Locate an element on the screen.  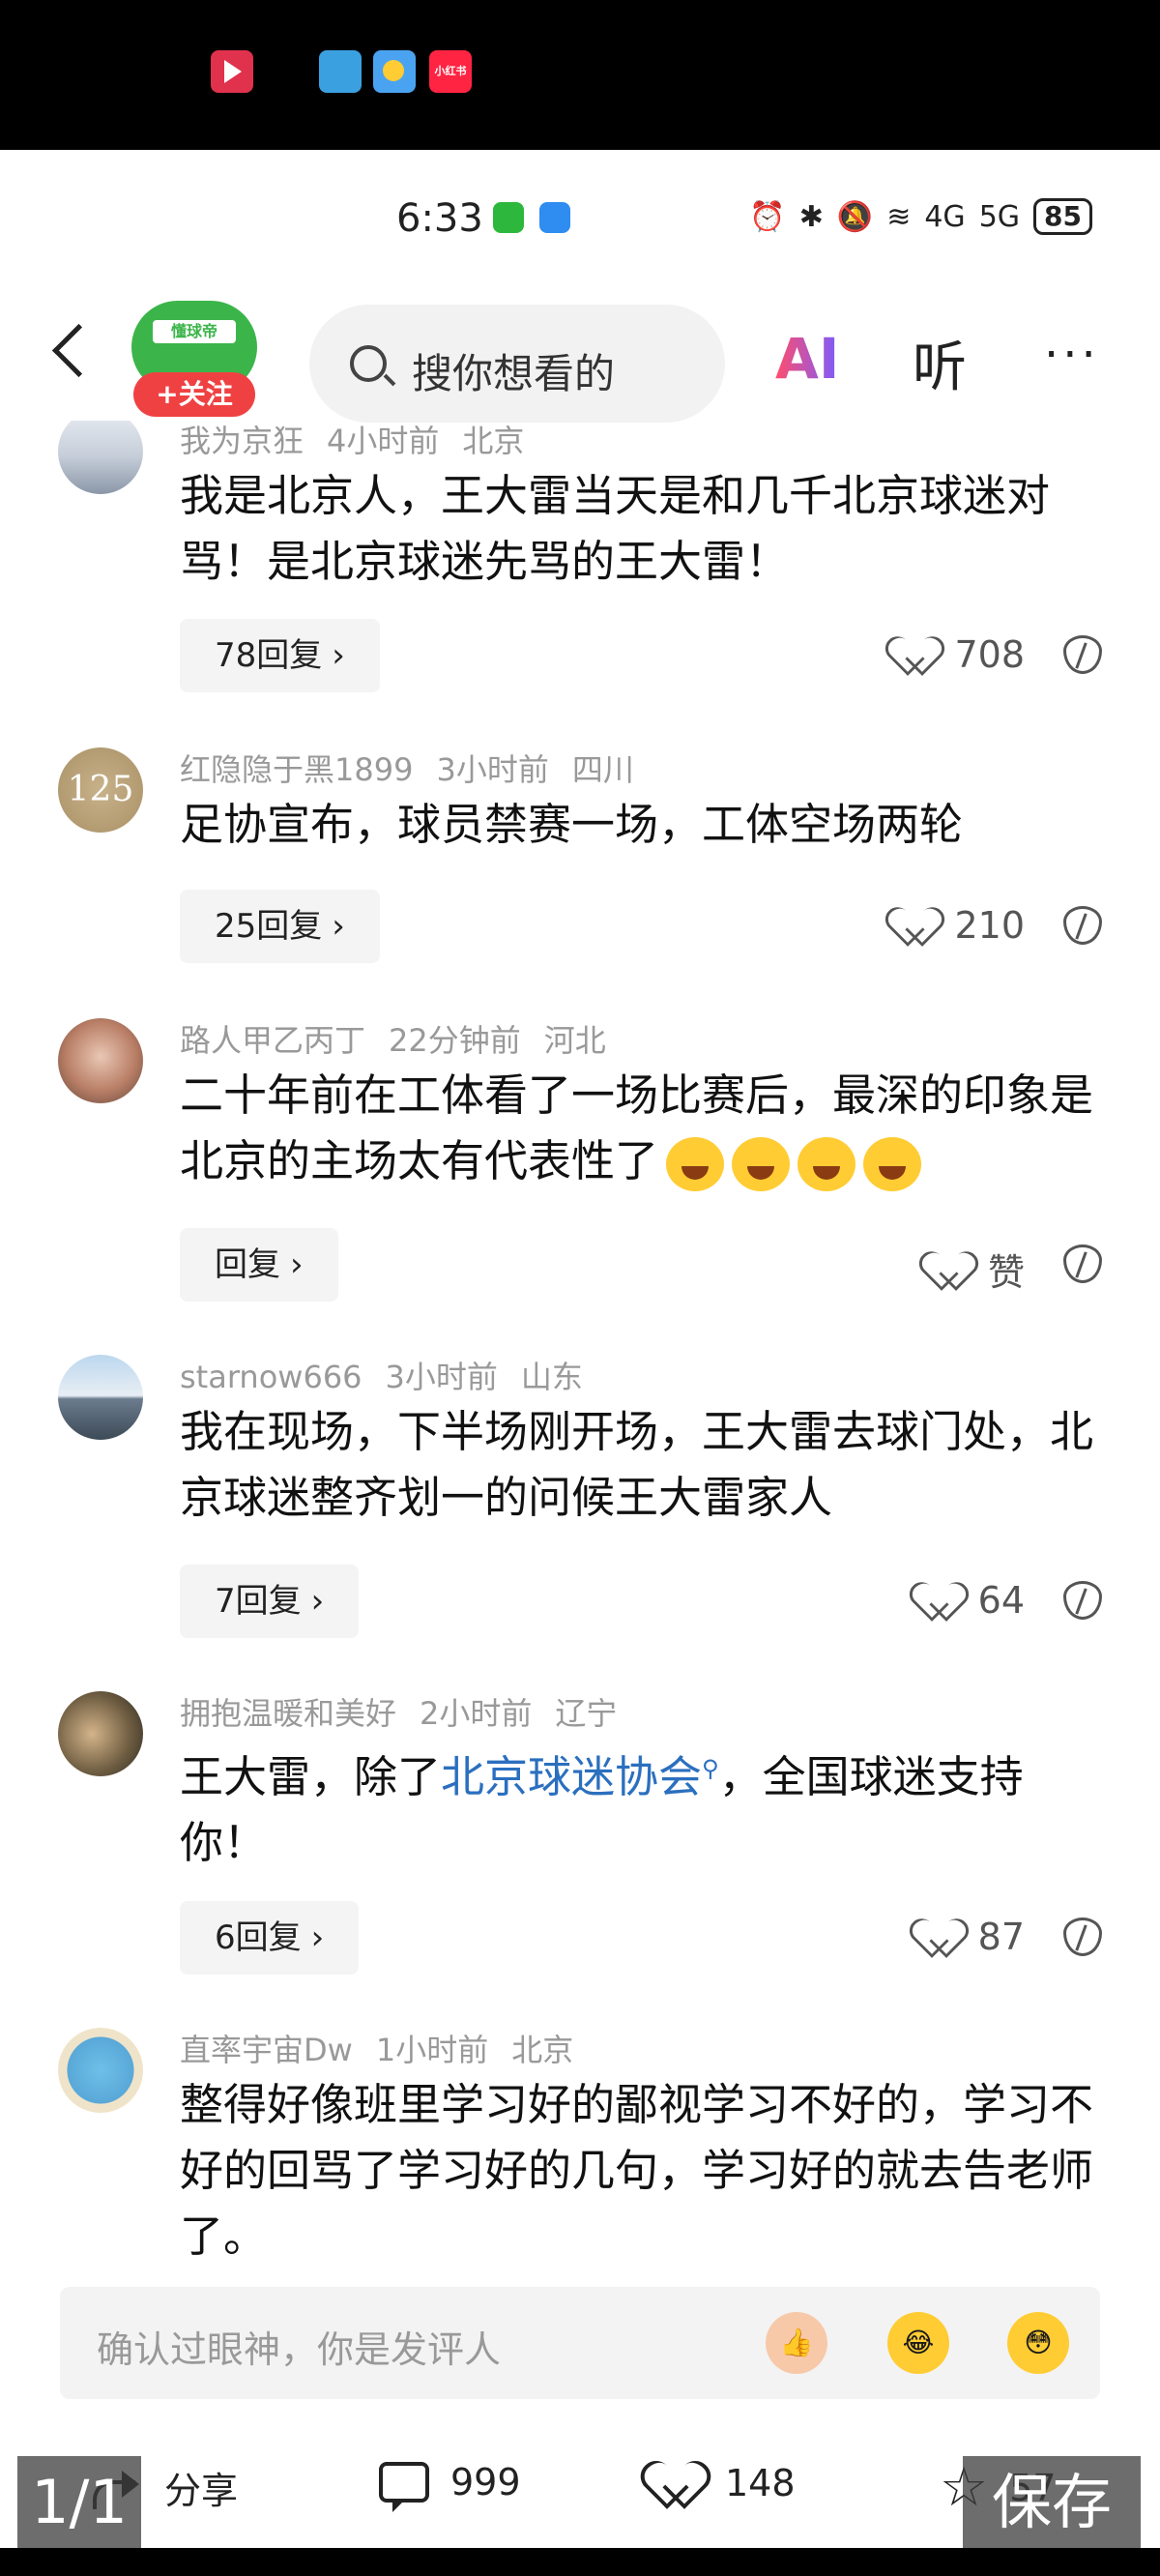
comment-meta: 直率宇宙Dw 1小时前 北京 is located at coordinates (388, 2048).